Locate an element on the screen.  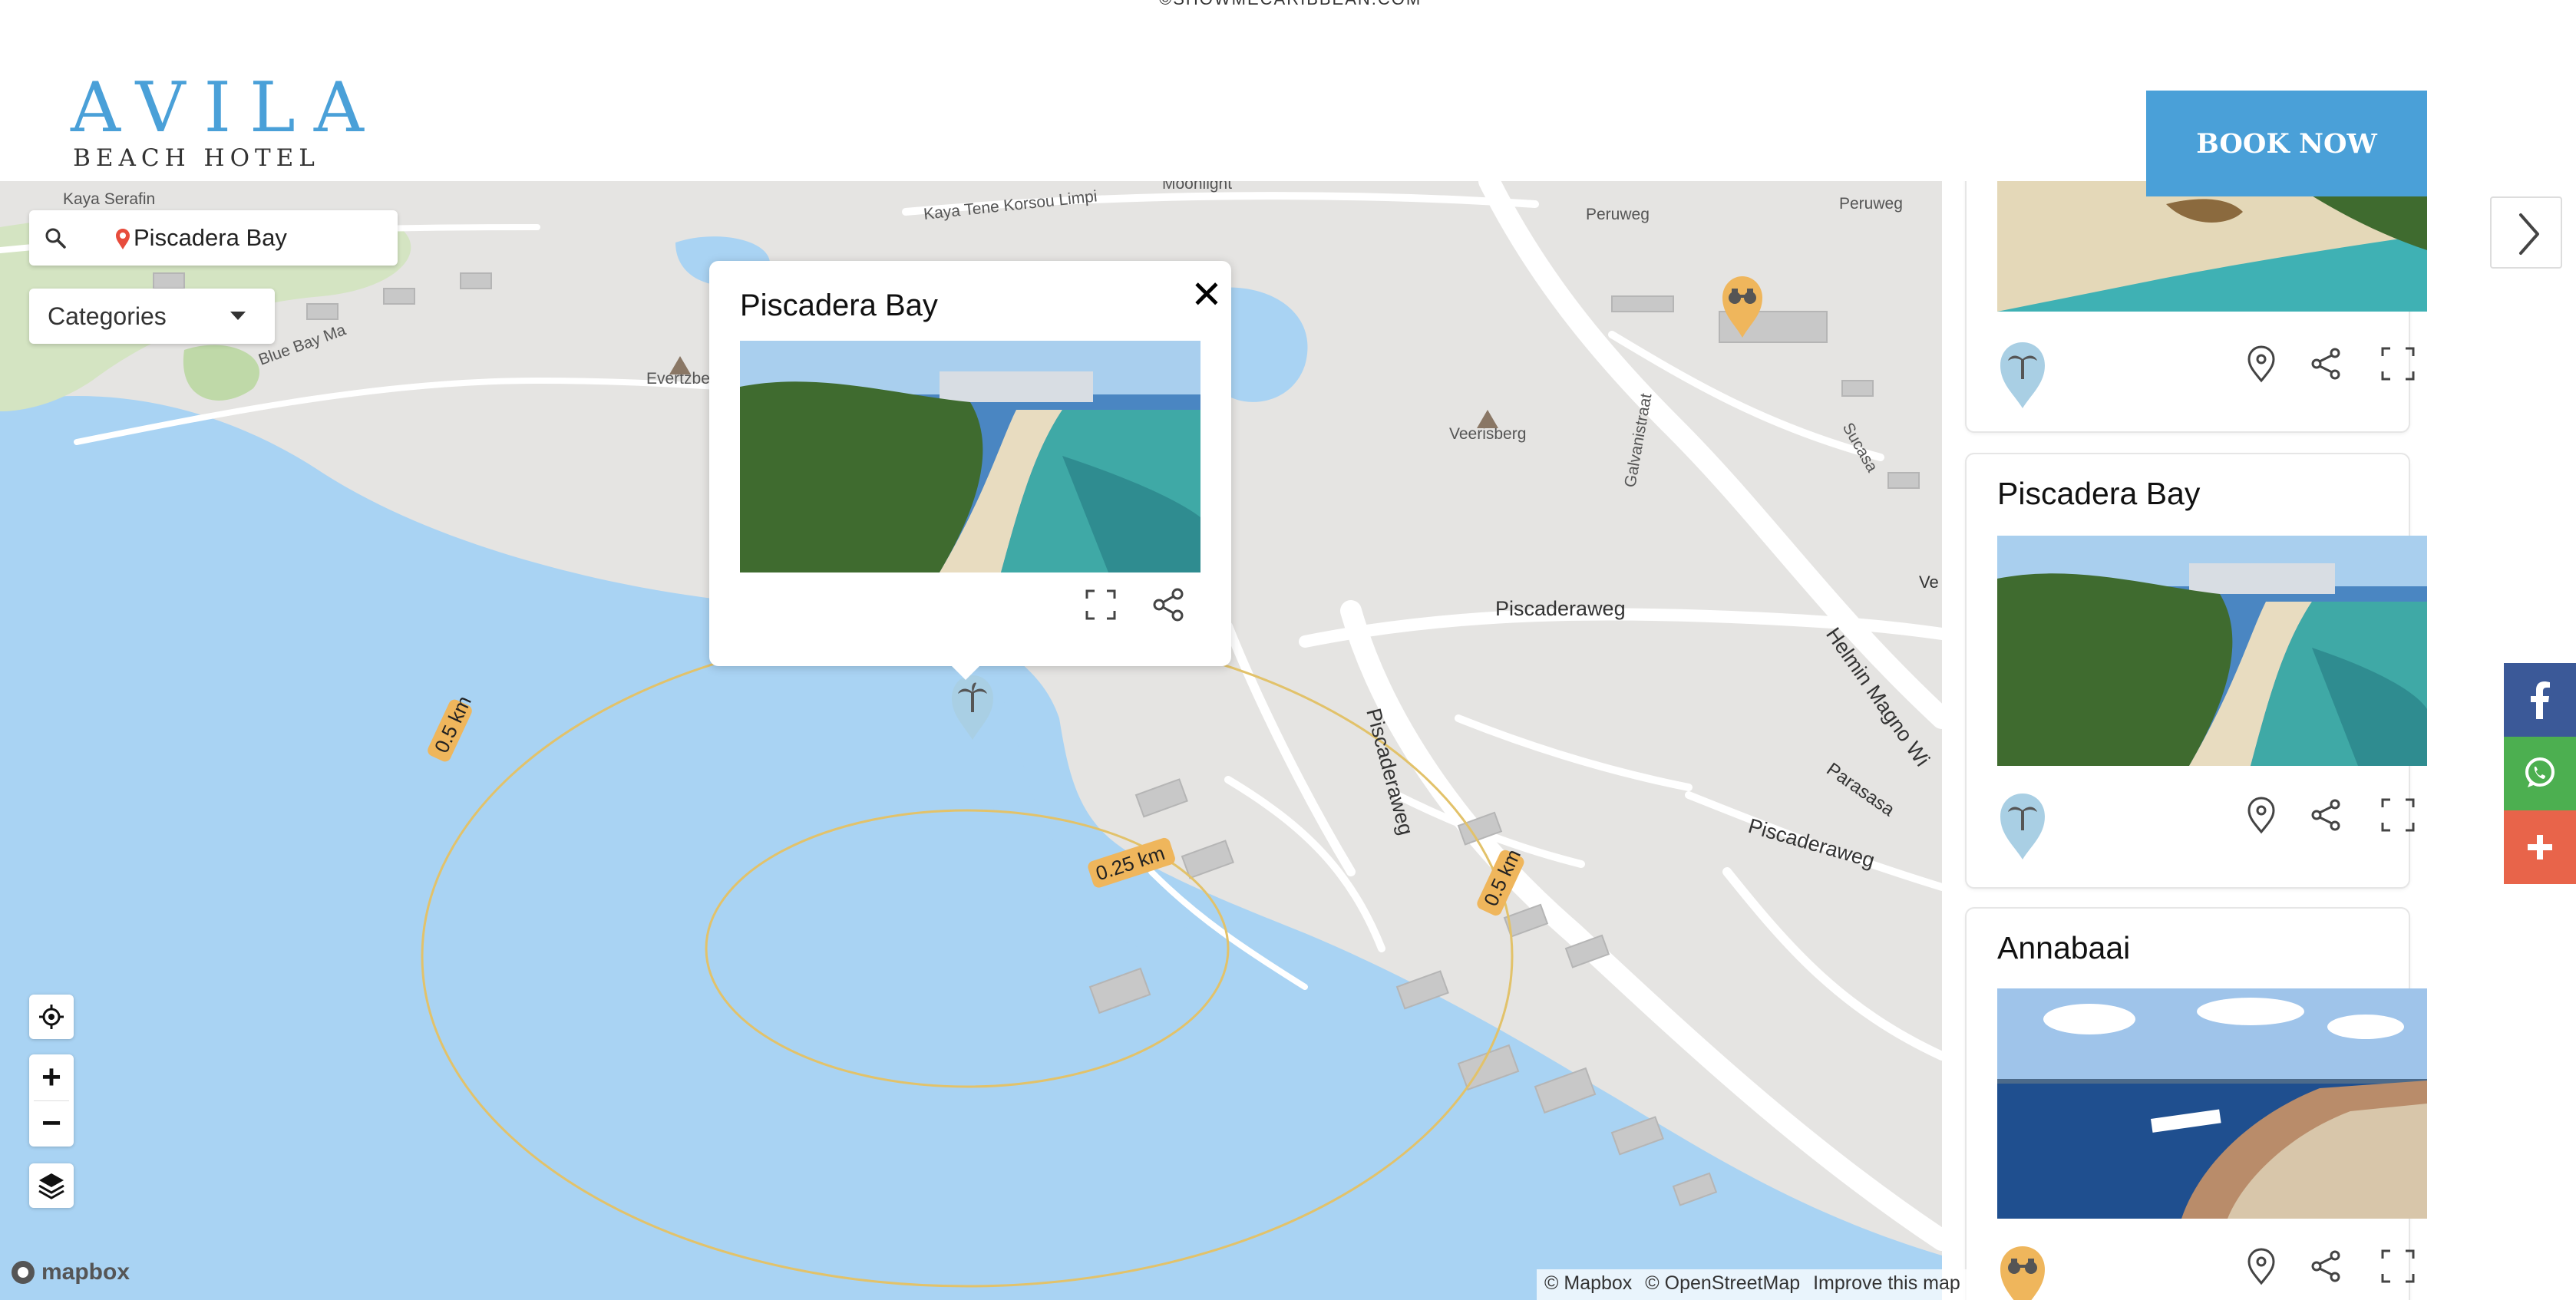
more-share-button is located at coordinates (2540, 847).